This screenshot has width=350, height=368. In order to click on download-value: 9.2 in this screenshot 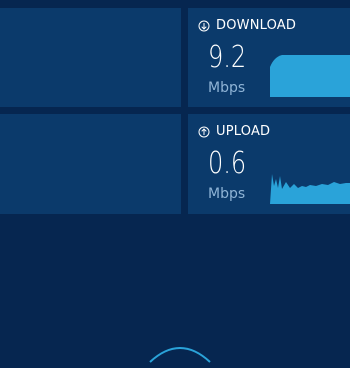, I will do `click(227, 57)`.